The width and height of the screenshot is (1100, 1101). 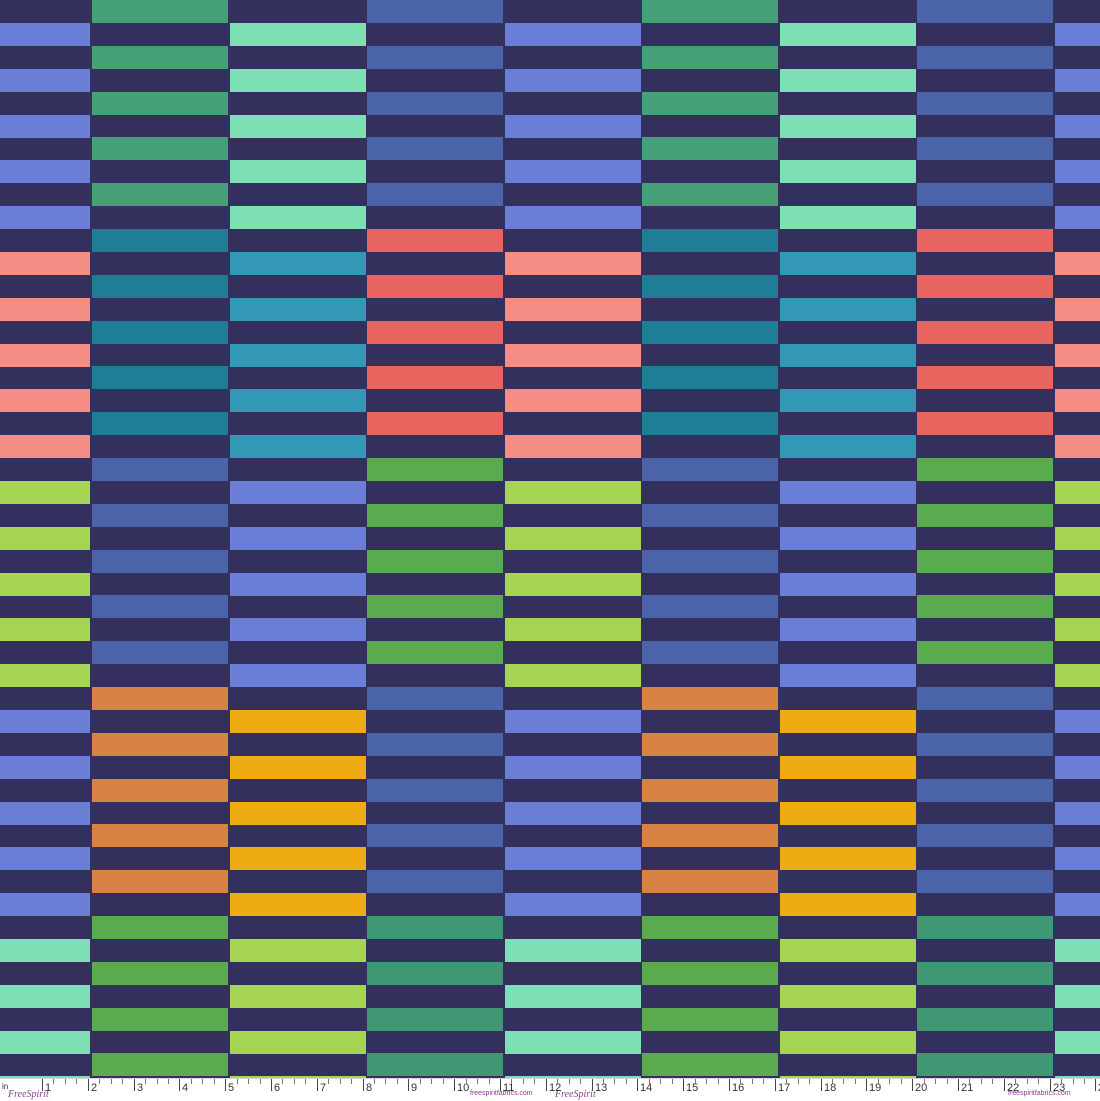 I want to click on ruler-inch-label: 3, so click(x=140, y=1088).